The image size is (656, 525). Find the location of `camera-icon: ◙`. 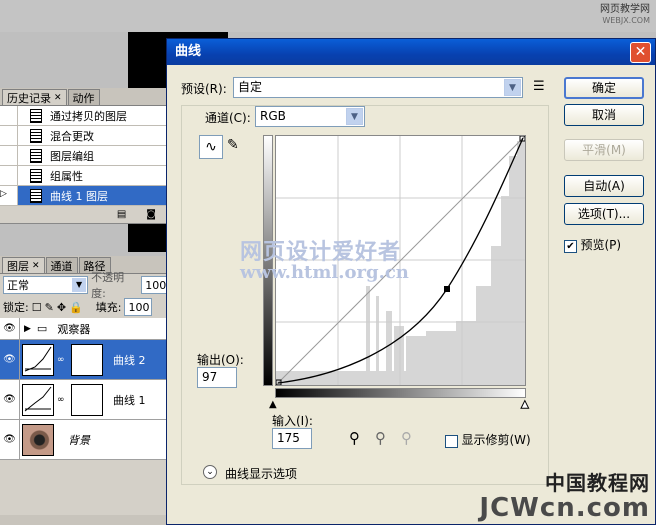

camera-icon: ◙ is located at coordinates (151, 214).